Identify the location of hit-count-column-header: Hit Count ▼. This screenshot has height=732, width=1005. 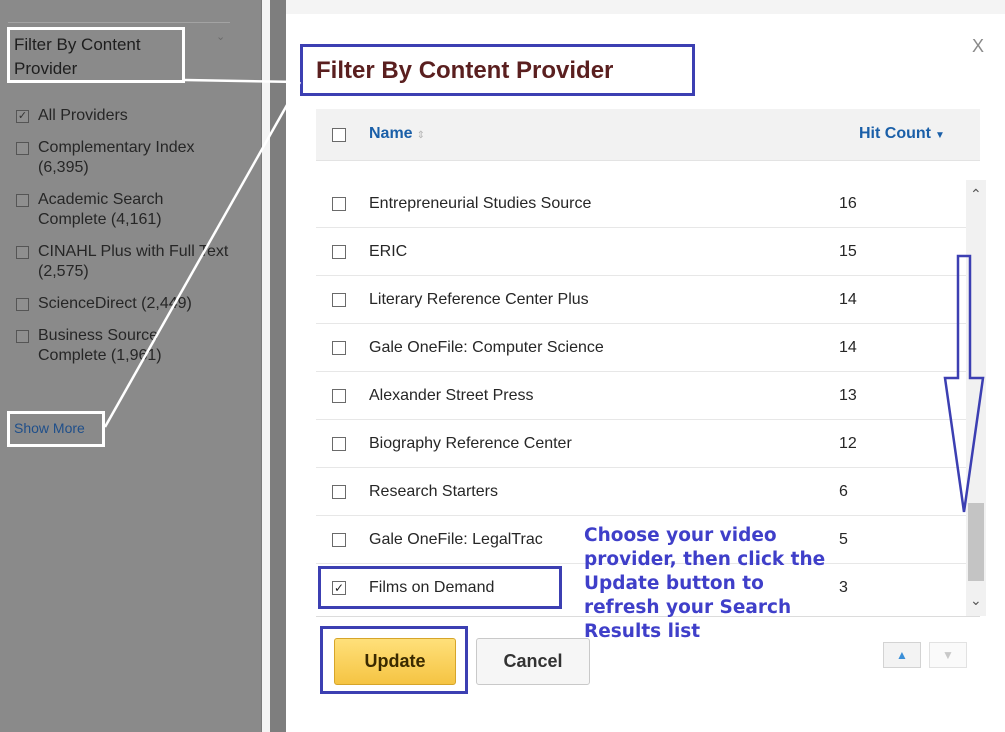
(902, 134).